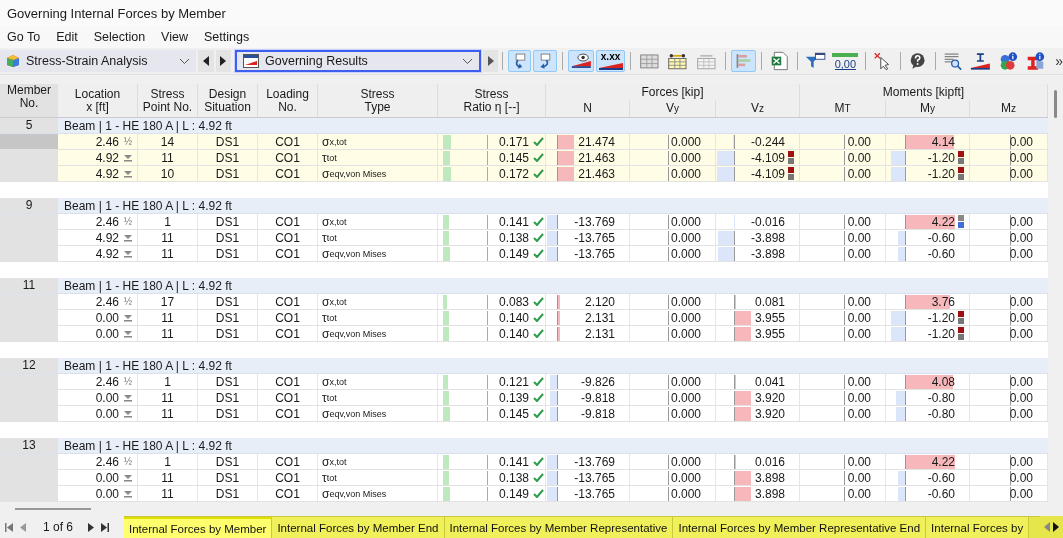 The width and height of the screenshot is (1063, 538). What do you see at coordinates (513, 493) in the screenshot?
I see `ratio-value: 0.149` at bounding box center [513, 493].